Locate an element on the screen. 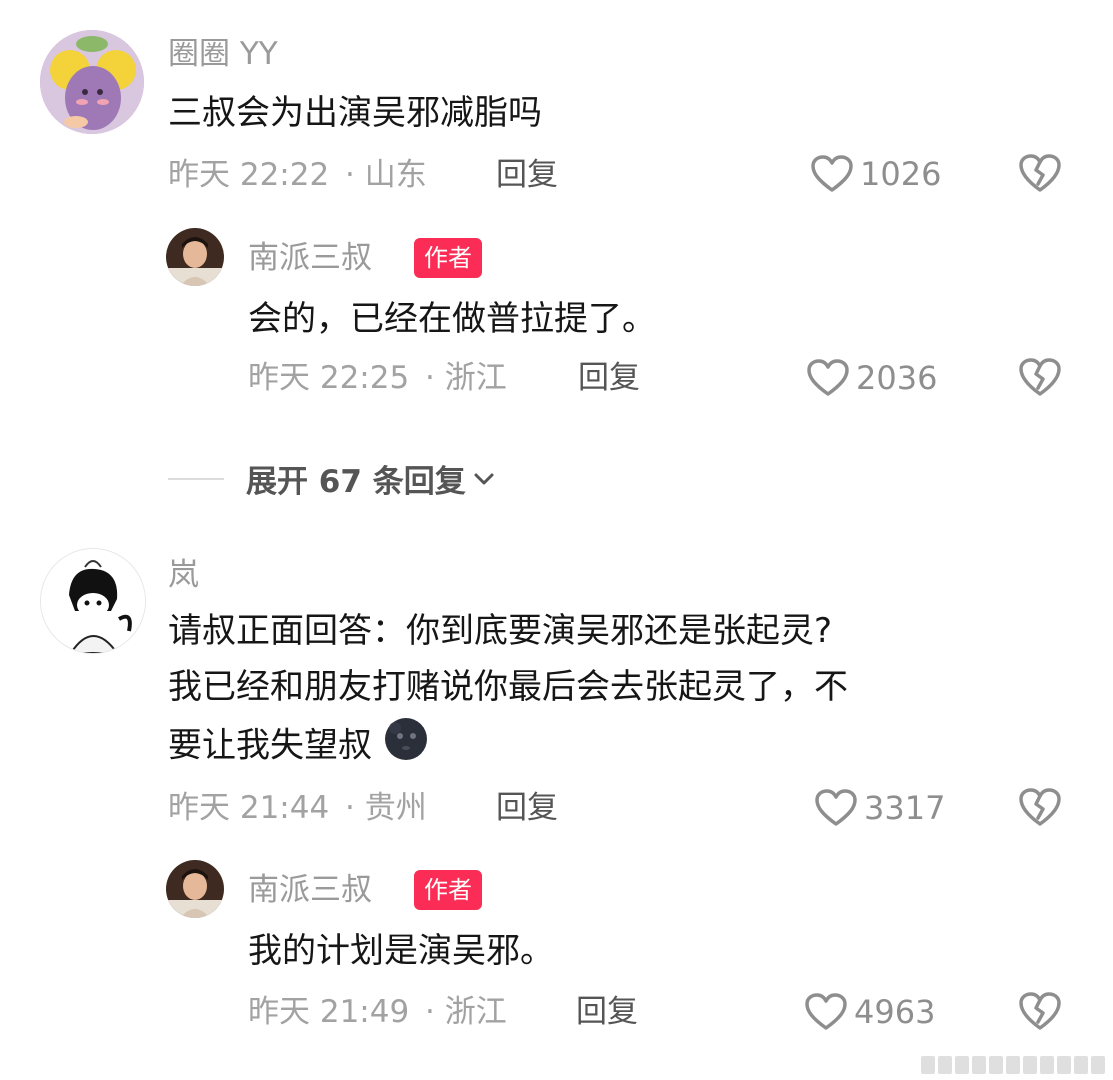 The height and width of the screenshot is (1080, 1113). watermark is located at coordinates (1013, 1065).